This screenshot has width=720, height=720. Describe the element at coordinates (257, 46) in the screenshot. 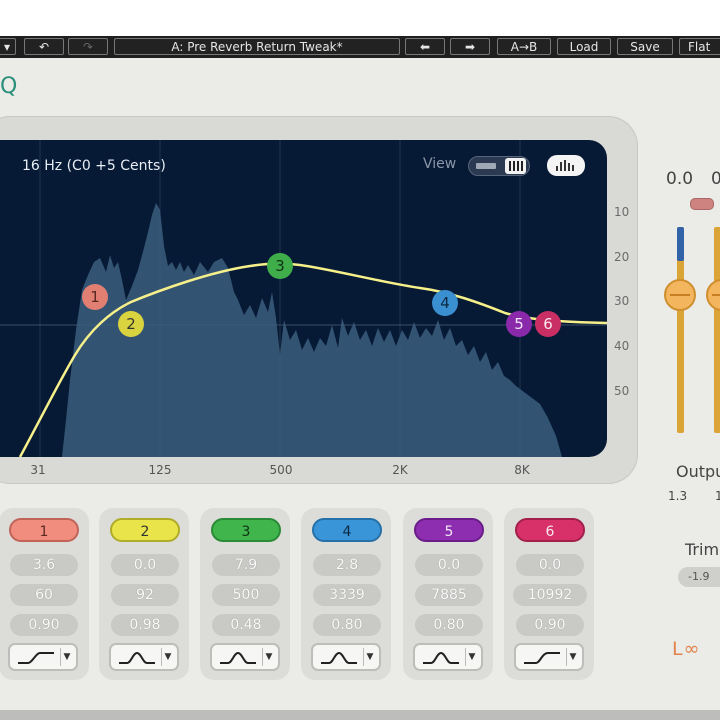

I see `preset-name-field: A: Pre Reverb Return Tweak*` at that location.